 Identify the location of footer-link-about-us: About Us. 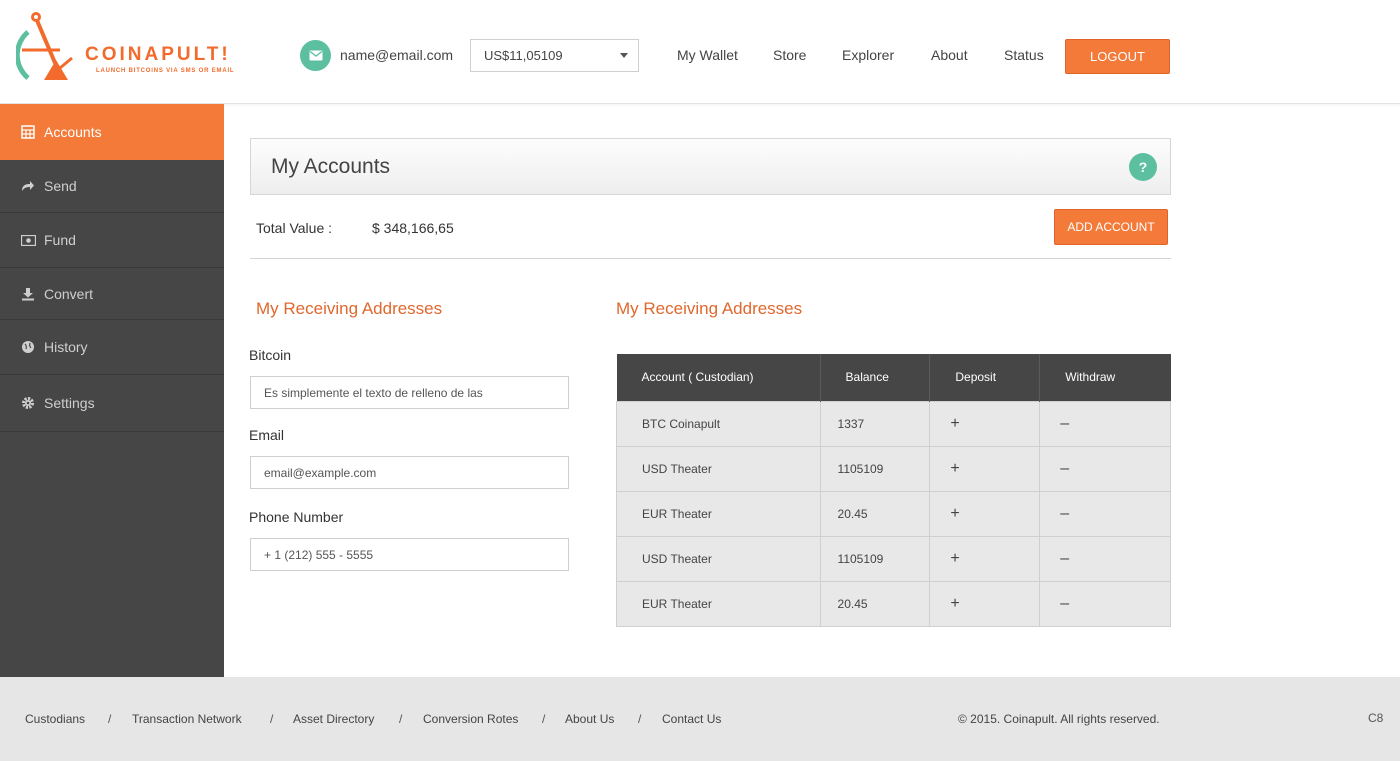
(589, 719).